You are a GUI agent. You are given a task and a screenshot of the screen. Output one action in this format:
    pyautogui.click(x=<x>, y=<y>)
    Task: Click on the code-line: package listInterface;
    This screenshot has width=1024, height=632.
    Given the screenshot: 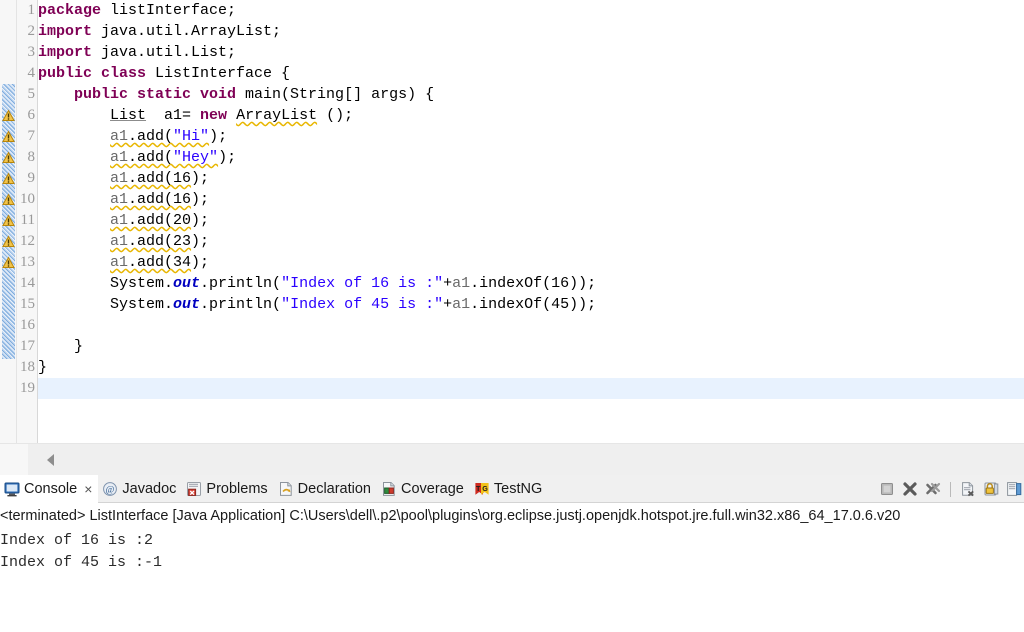 What is the action you would take?
    pyautogui.click(x=137, y=10)
    